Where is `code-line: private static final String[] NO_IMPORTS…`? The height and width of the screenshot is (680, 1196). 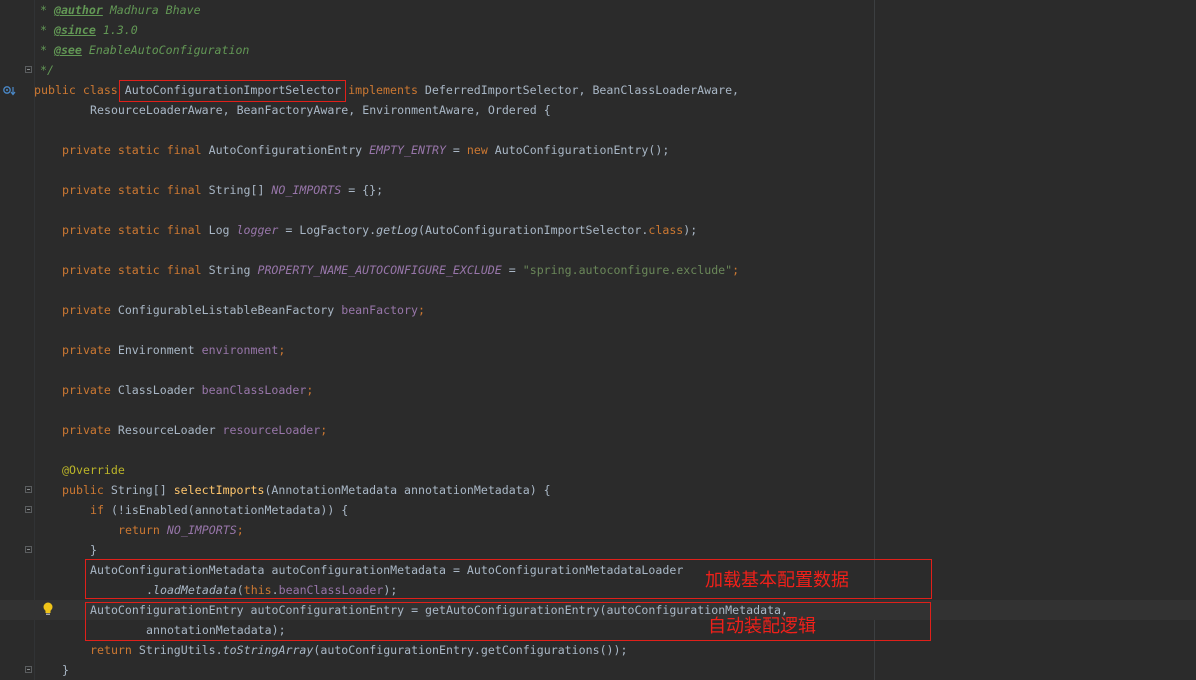
code-line: private static final String[] NO_IMPORTS… is located at coordinates (223, 190).